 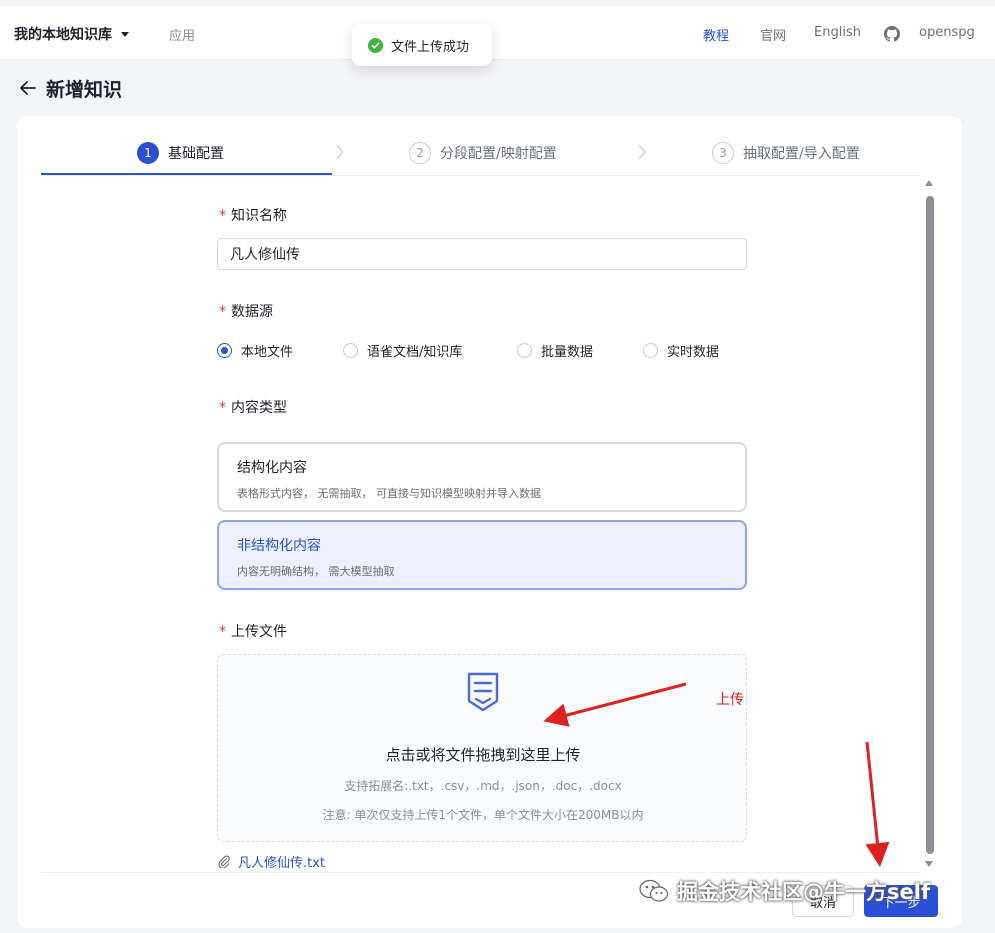 I want to click on content-type-desc: 表格形式内容， 无需抽取， 可直接与知识模型映射并导入数据, so click(x=389, y=493).